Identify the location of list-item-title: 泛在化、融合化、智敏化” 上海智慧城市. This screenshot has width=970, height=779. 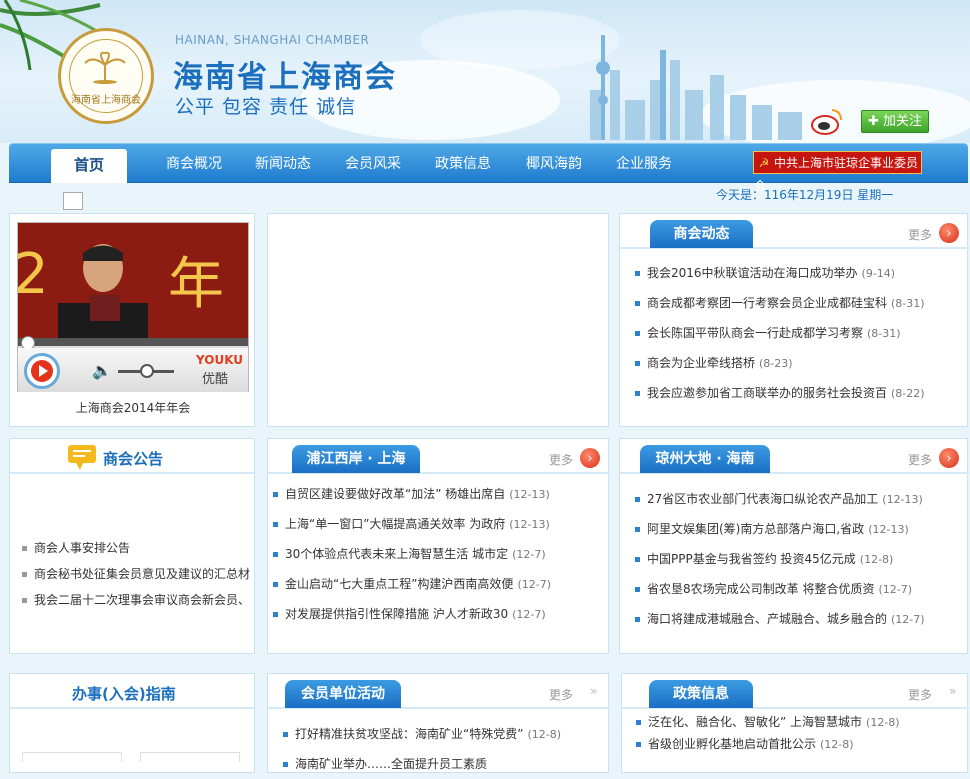
(755, 722).